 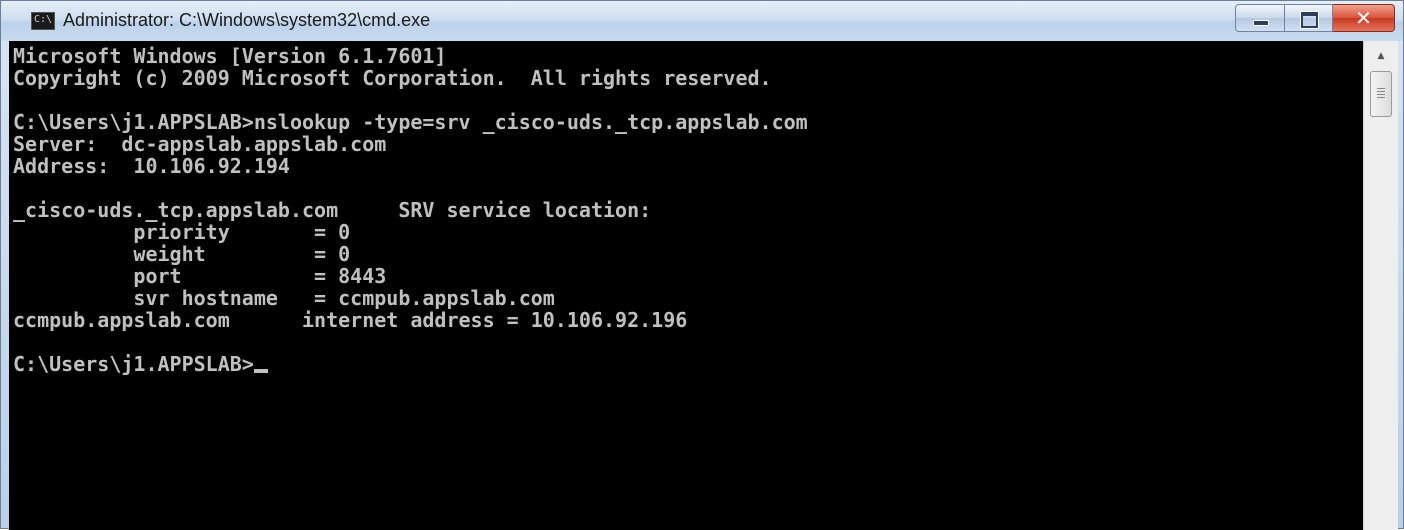 What do you see at coordinates (1381, 94) in the screenshot?
I see `scrollbar-thumb` at bounding box center [1381, 94].